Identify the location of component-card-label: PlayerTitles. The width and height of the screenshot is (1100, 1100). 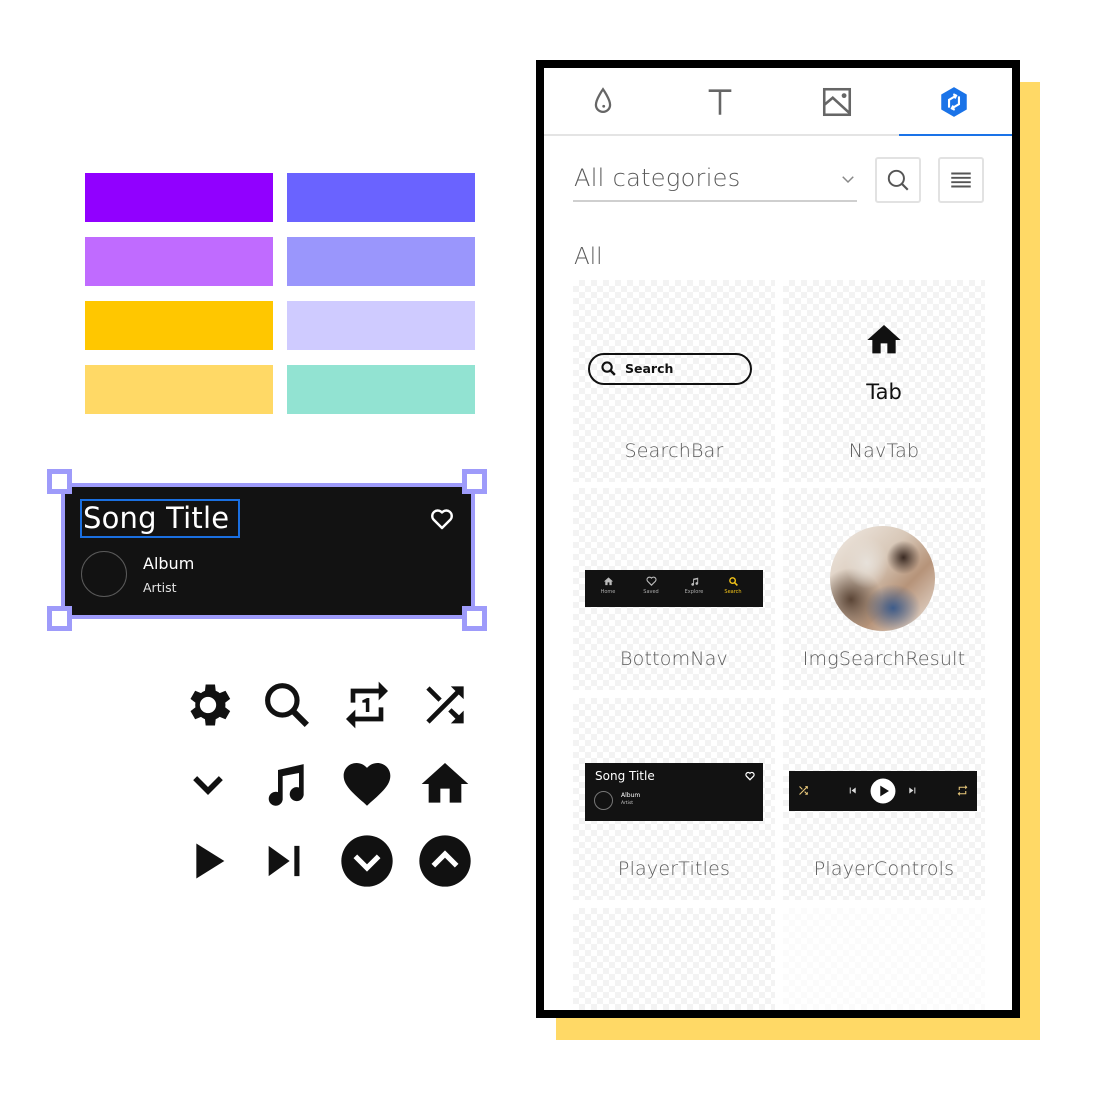
(674, 869).